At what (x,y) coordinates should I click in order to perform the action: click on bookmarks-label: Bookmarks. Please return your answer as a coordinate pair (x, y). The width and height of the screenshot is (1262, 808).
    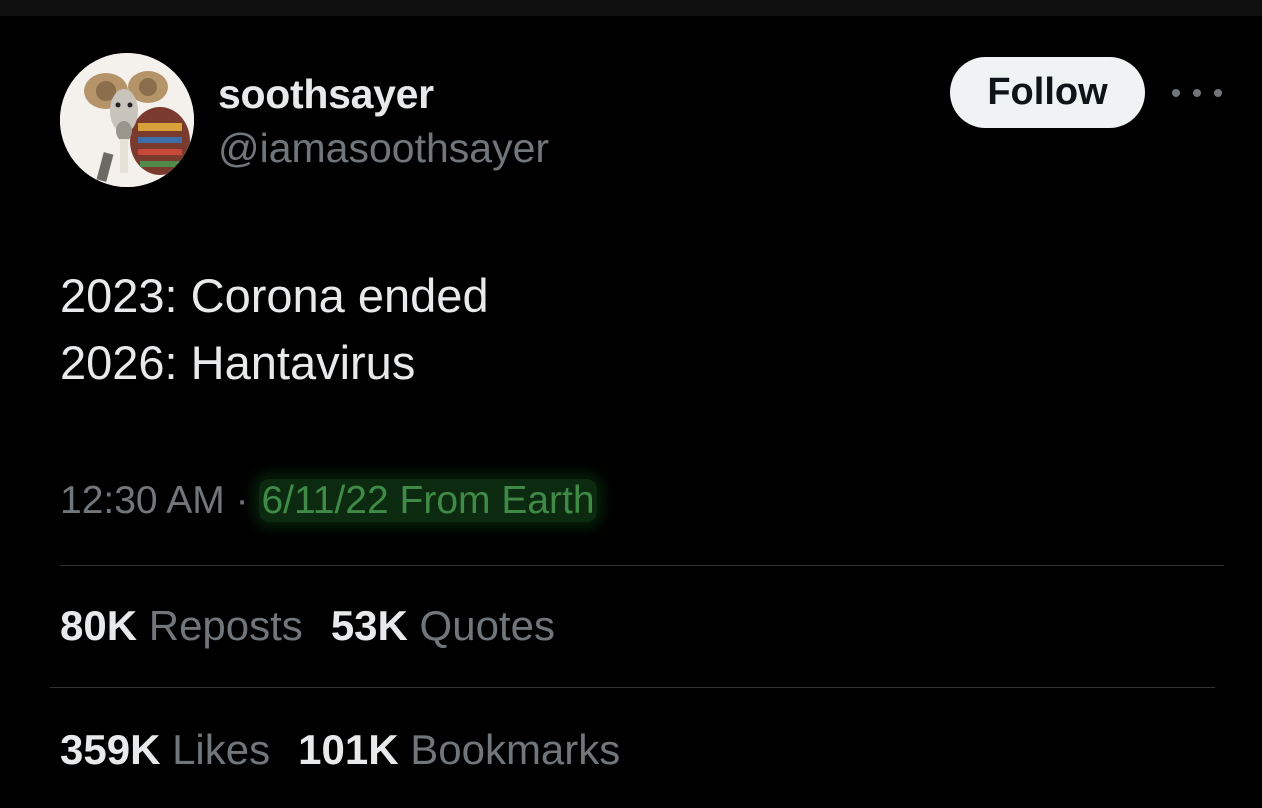
    Looking at the image, I should click on (515, 749).